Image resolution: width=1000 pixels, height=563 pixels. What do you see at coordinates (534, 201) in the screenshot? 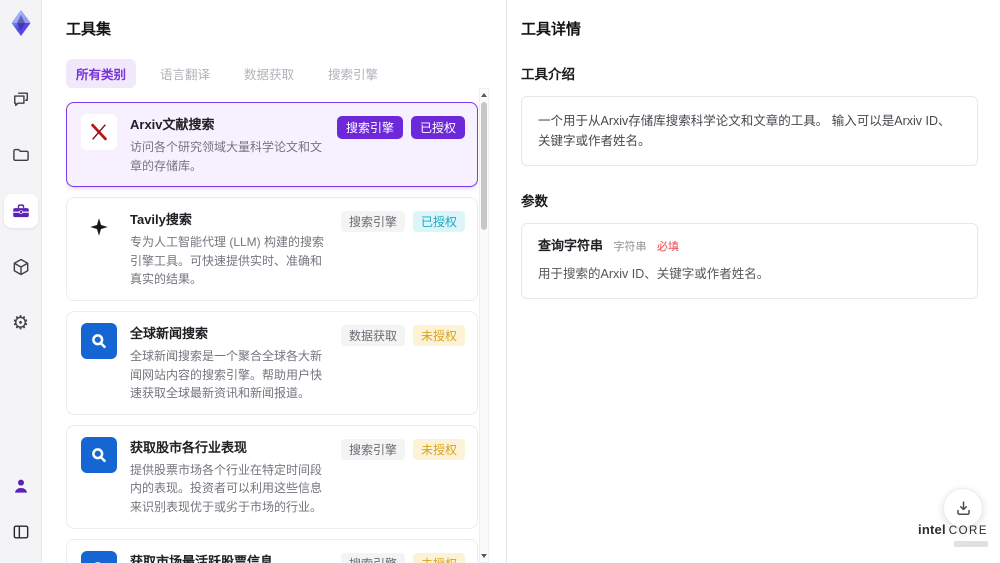
I see `params-heading: 参数` at bounding box center [534, 201].